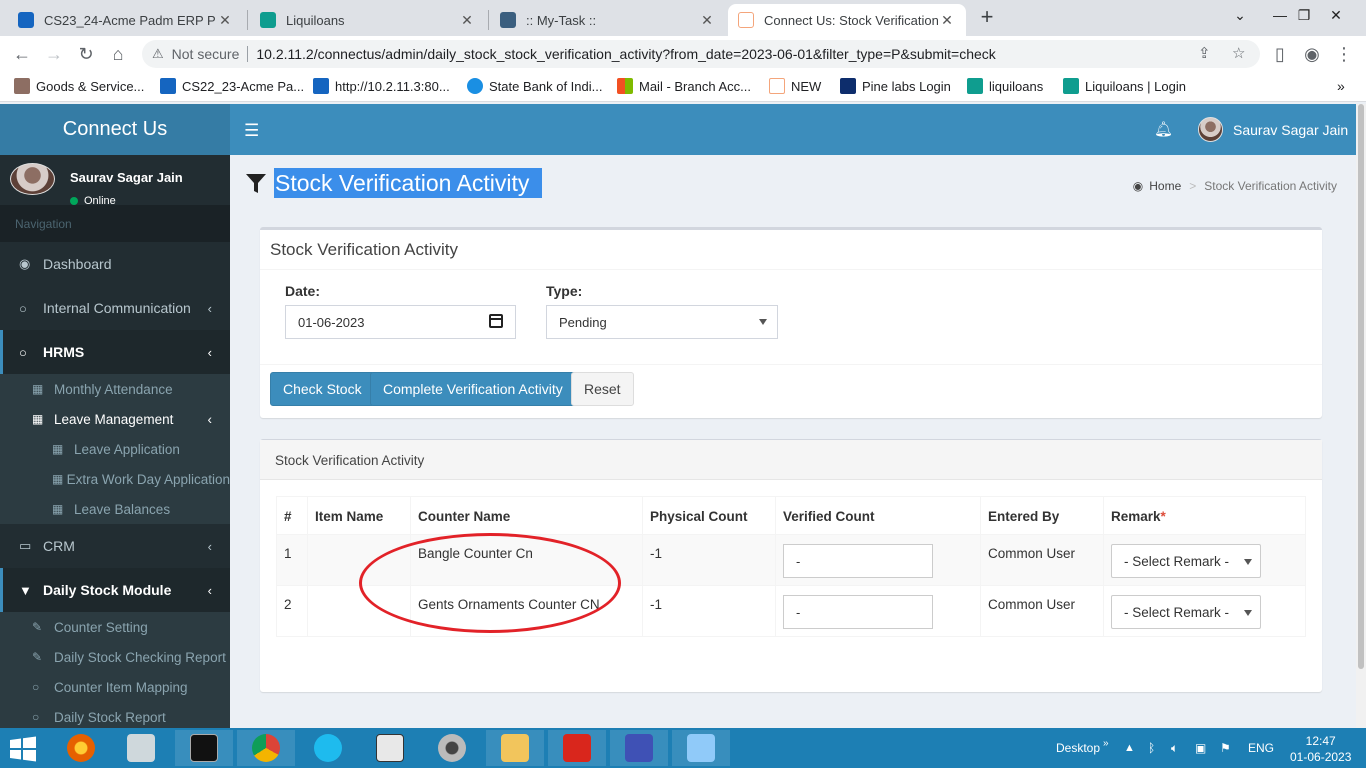 The width and height of the screenshot is (1366, 768). What do you see at coordinates (1361, 386) in the screenshot?
I see `scrollbar-thumb` at bounding box center [1361, 386].